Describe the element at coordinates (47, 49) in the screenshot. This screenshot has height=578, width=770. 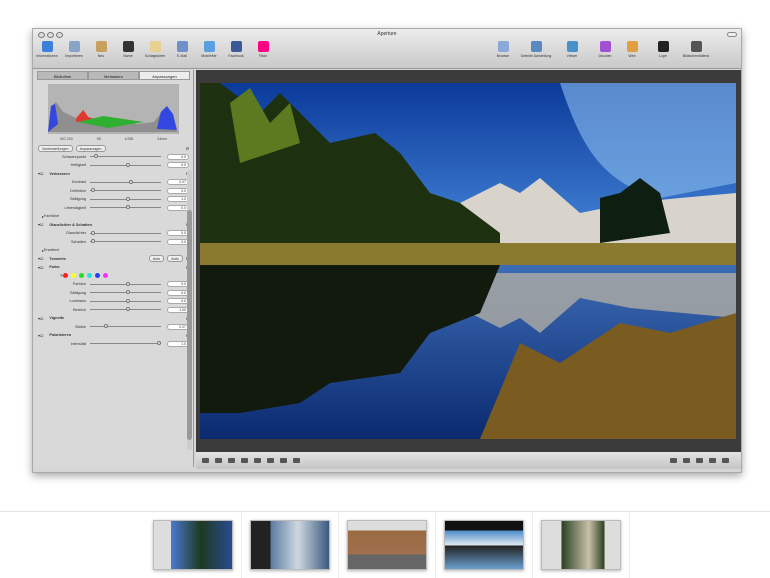
I see `toolbar-button-info: Informationen` at that location.